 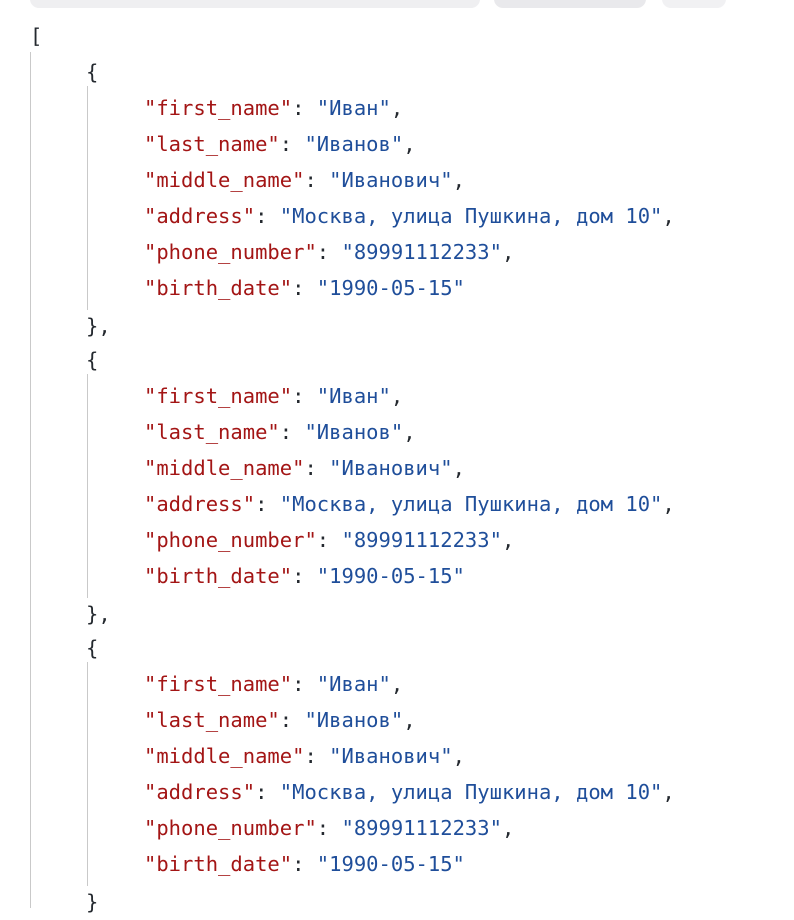 I want to click on indent-guide-array, so click(x=30, y=480).